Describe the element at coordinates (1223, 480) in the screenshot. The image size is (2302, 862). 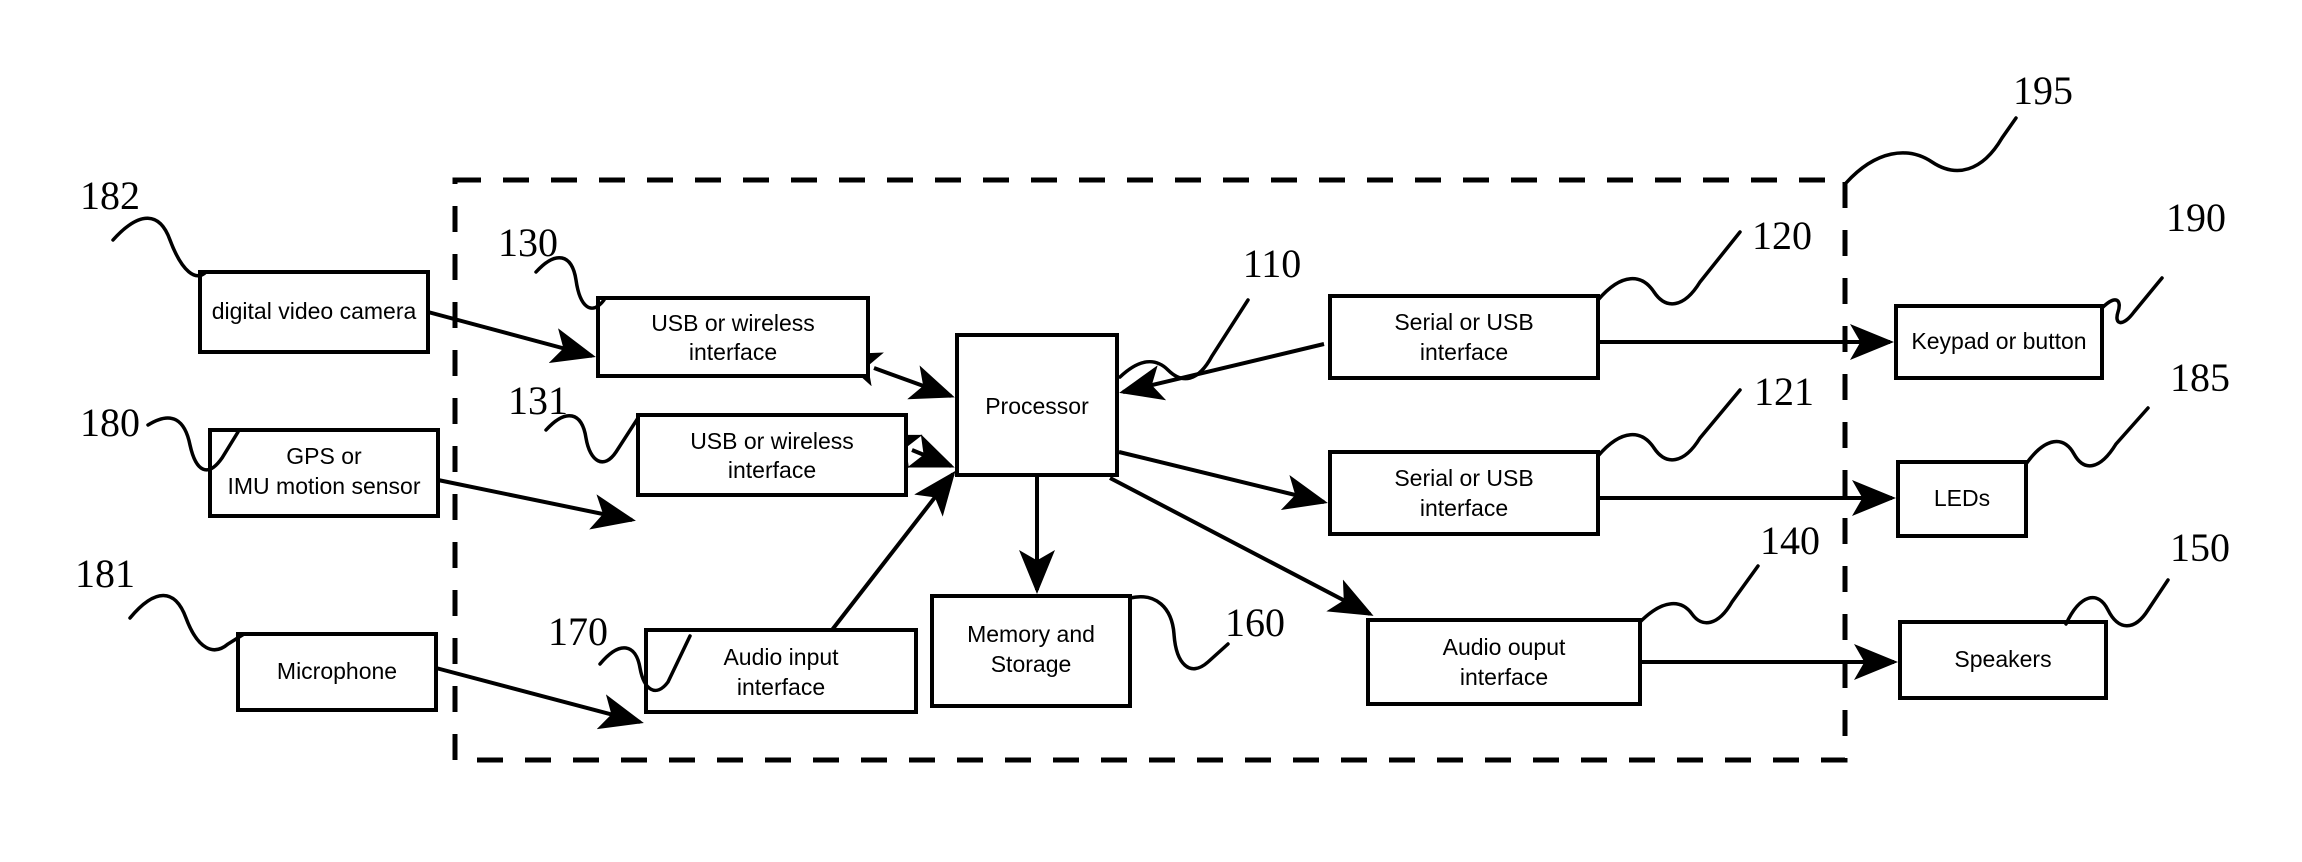
I see `connector-processor-to-serial121` at that location.